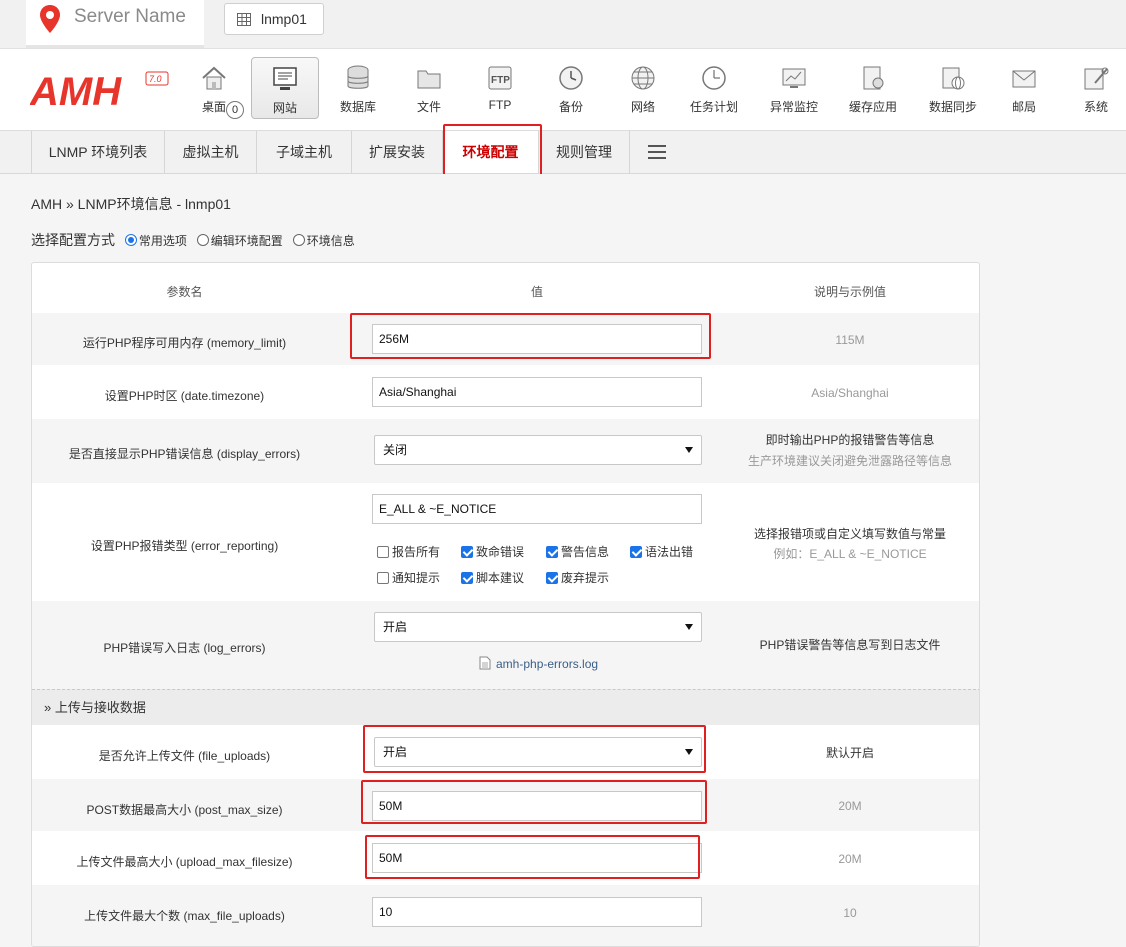 This screenshot has height=947, width=1126. Describe the element at coordinates (1096, 78) in the screenshot. I see `settings-icon` at that location.